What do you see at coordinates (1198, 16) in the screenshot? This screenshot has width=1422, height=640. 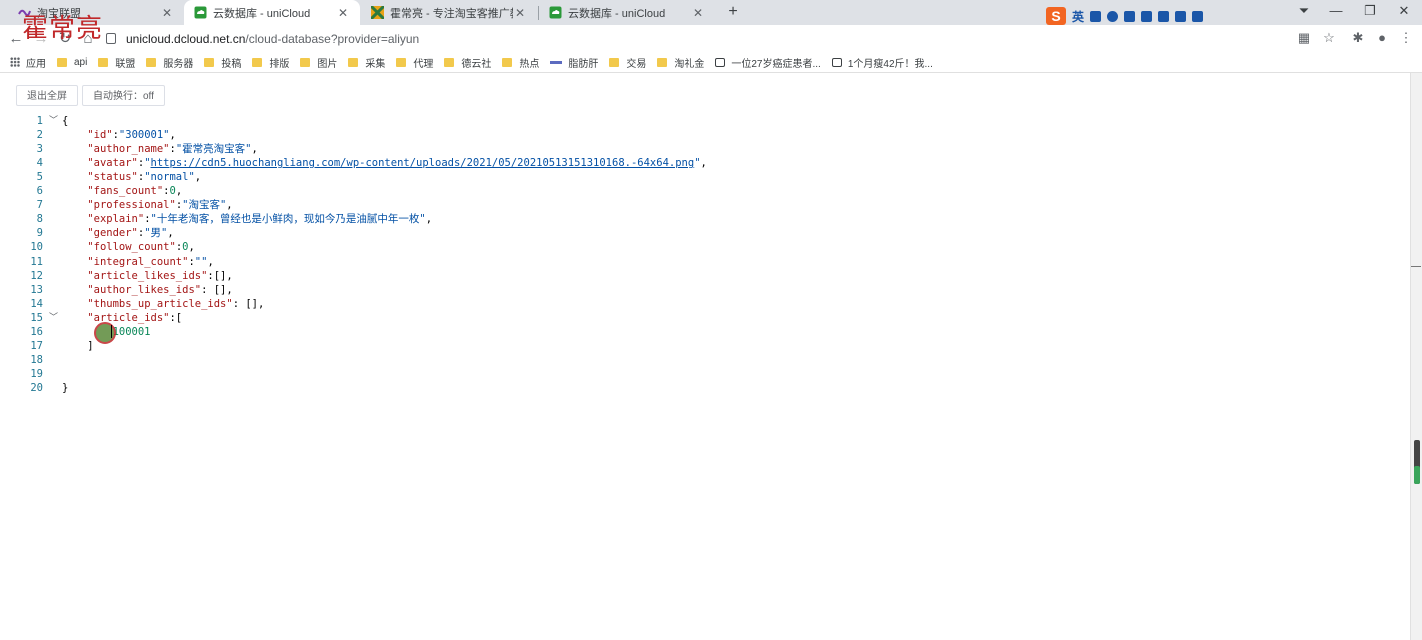 I see `grid-menu-icon` at bounding box center [1198, 16].